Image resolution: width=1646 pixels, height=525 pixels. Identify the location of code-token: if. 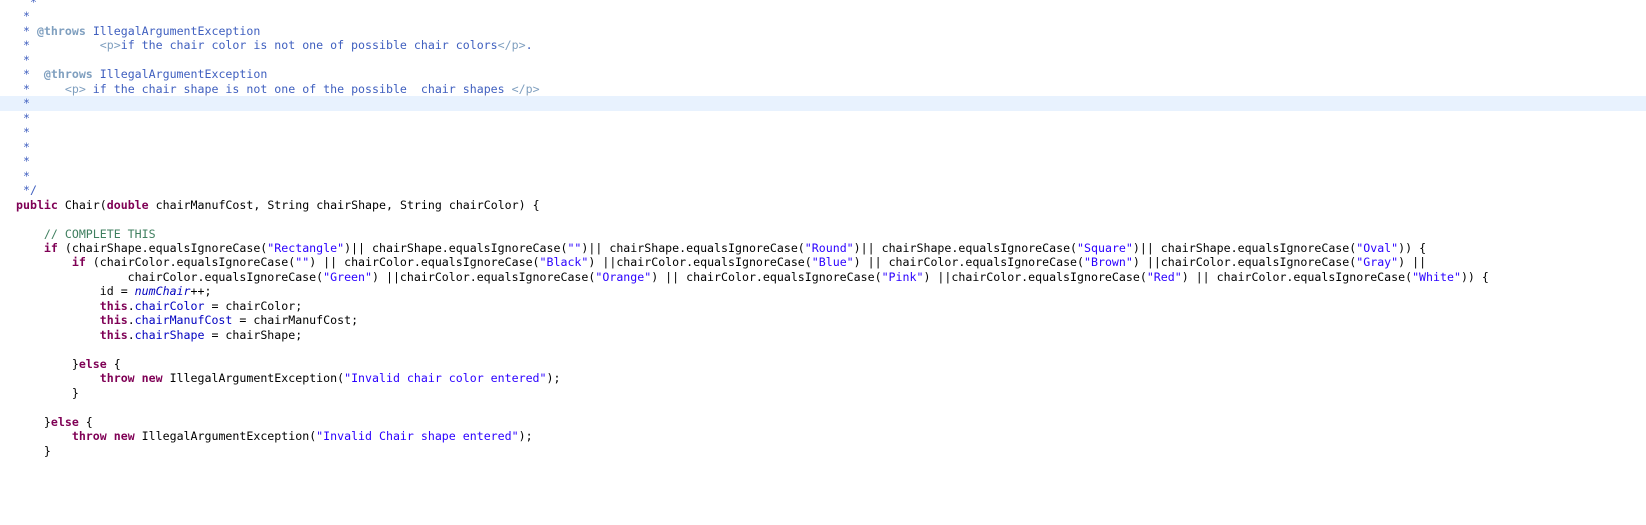
(50, 247).